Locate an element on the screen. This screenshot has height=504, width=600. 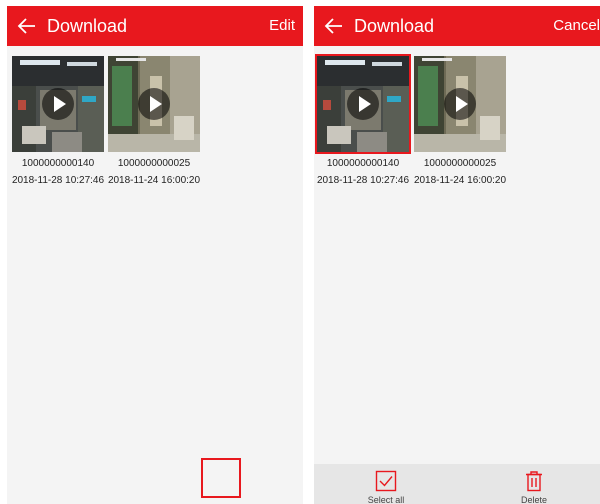
selection-highlight is located at coordinates (363, 104).